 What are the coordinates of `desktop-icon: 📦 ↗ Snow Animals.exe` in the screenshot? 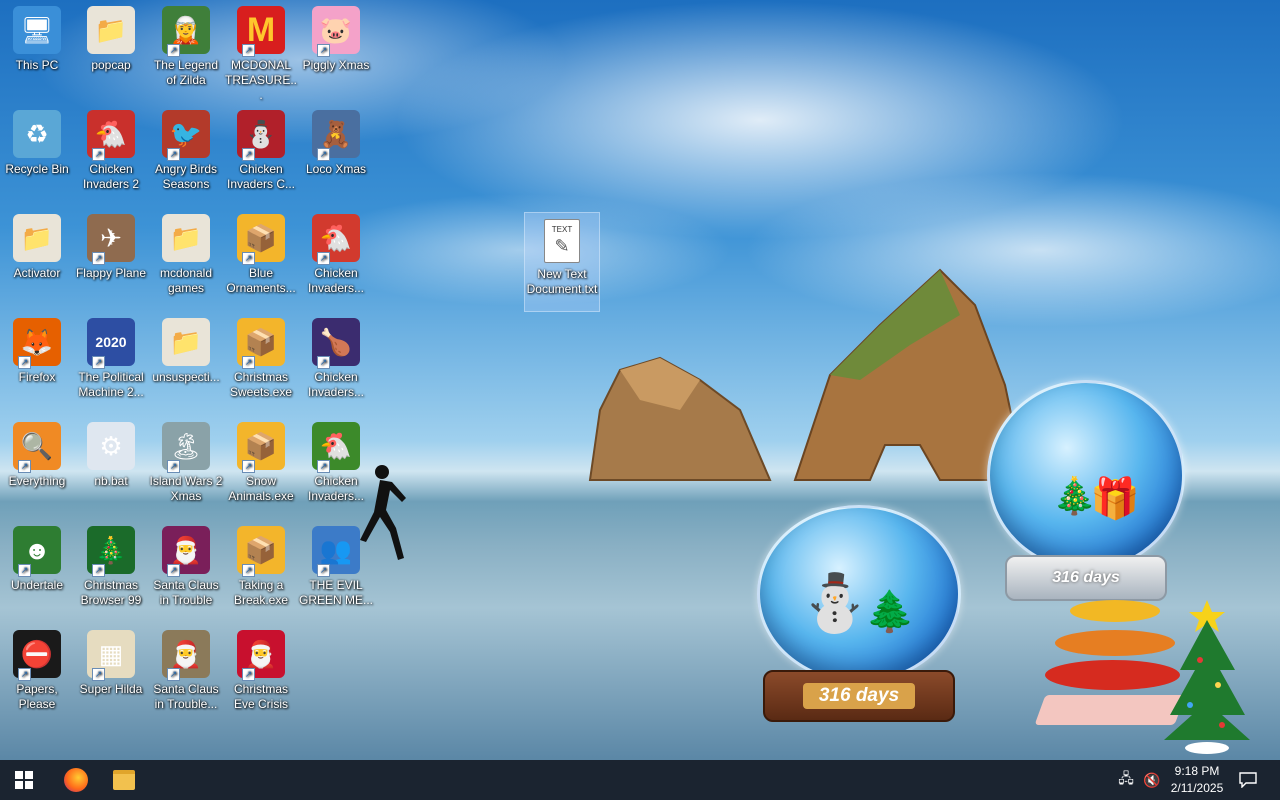 It's located at (261, 460).